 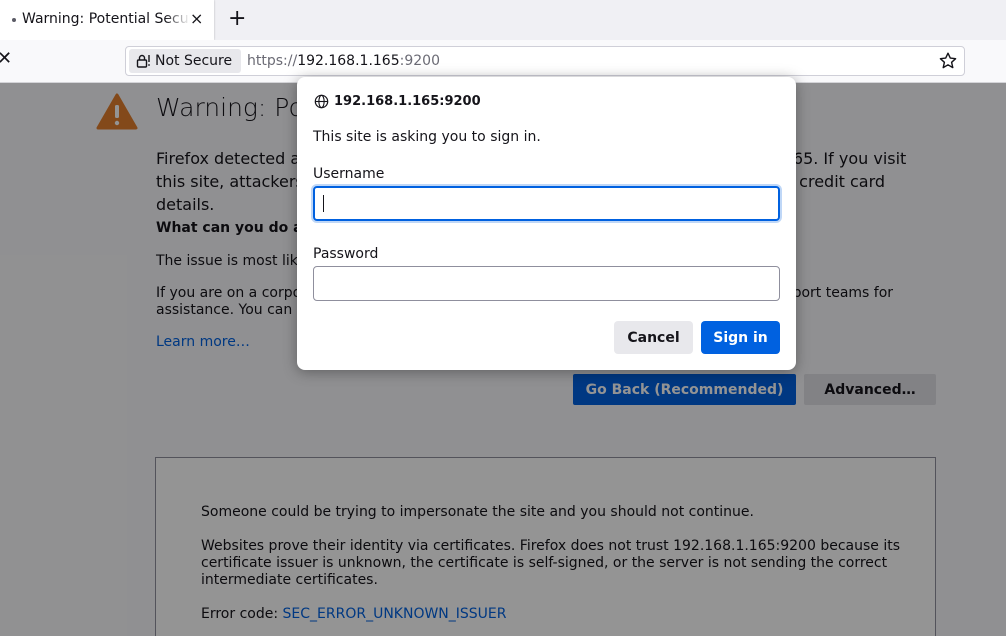 I want to click on url-bar: Not Secure https://192.168.1.165:9200, so click(x=545, y=61).